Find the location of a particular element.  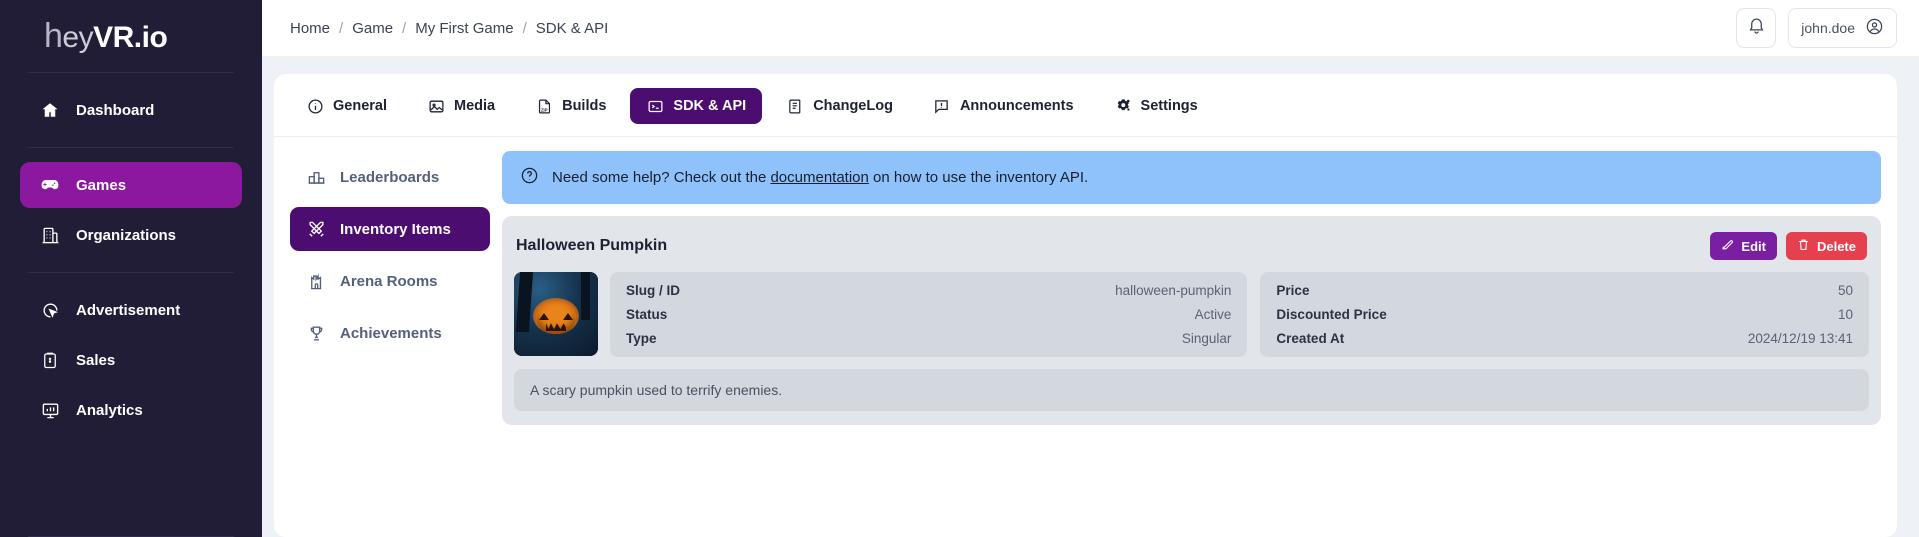

sidebar-group-3: Advertisement Sales Analytics is located at coordinates (131, 360).